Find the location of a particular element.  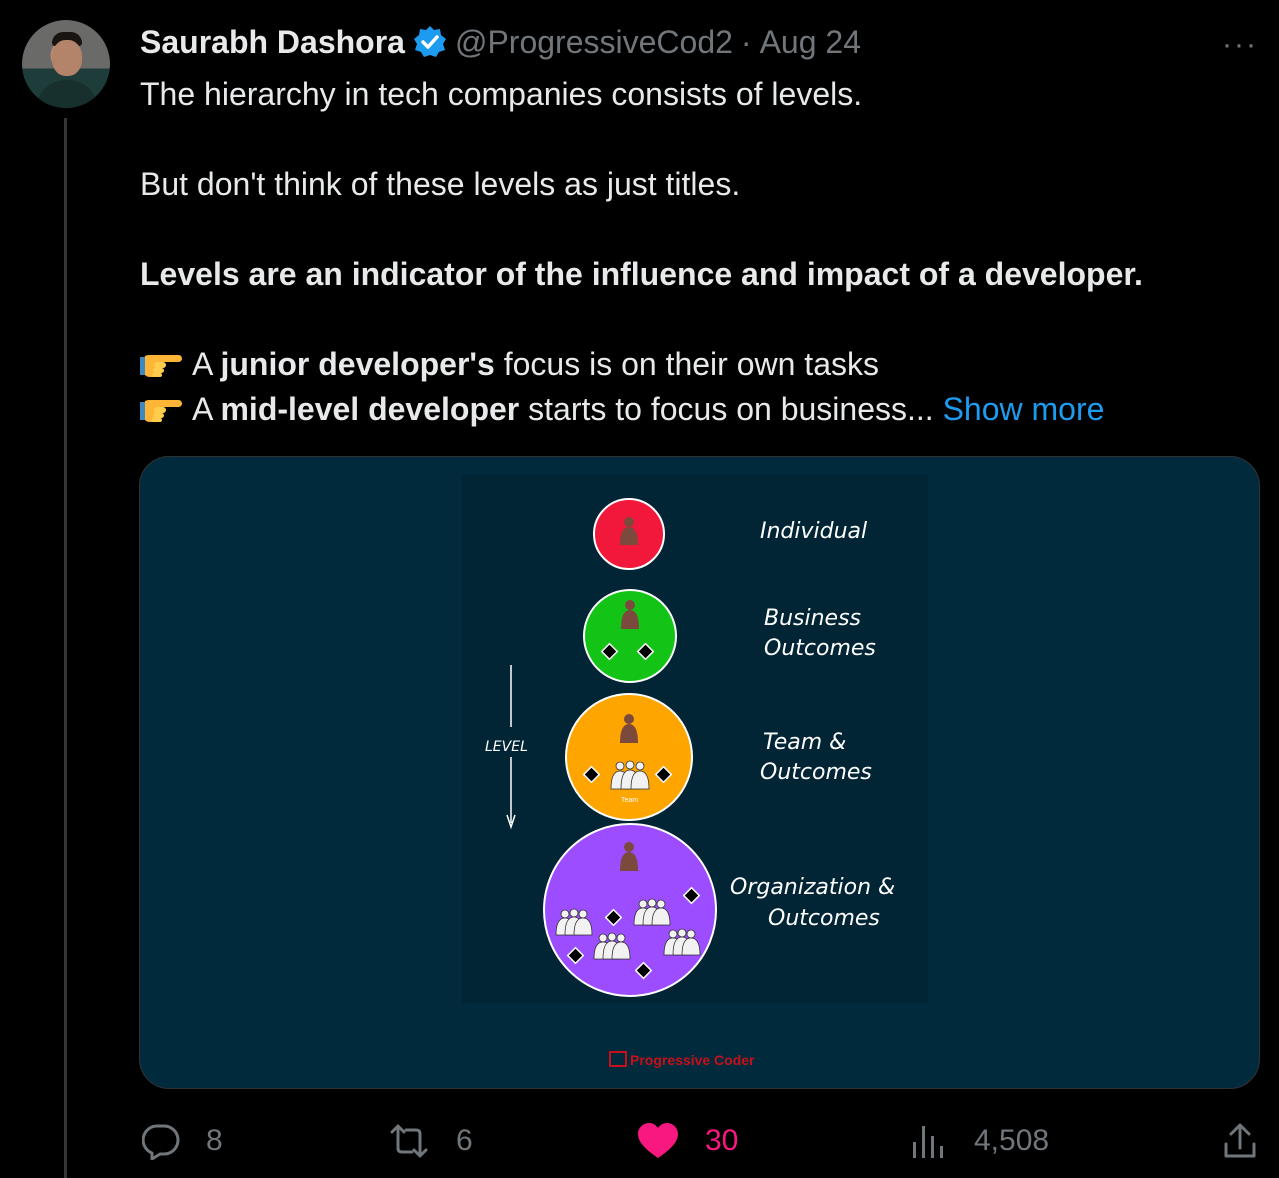

reply-count: 8 is located at coordinates (214, 1140).